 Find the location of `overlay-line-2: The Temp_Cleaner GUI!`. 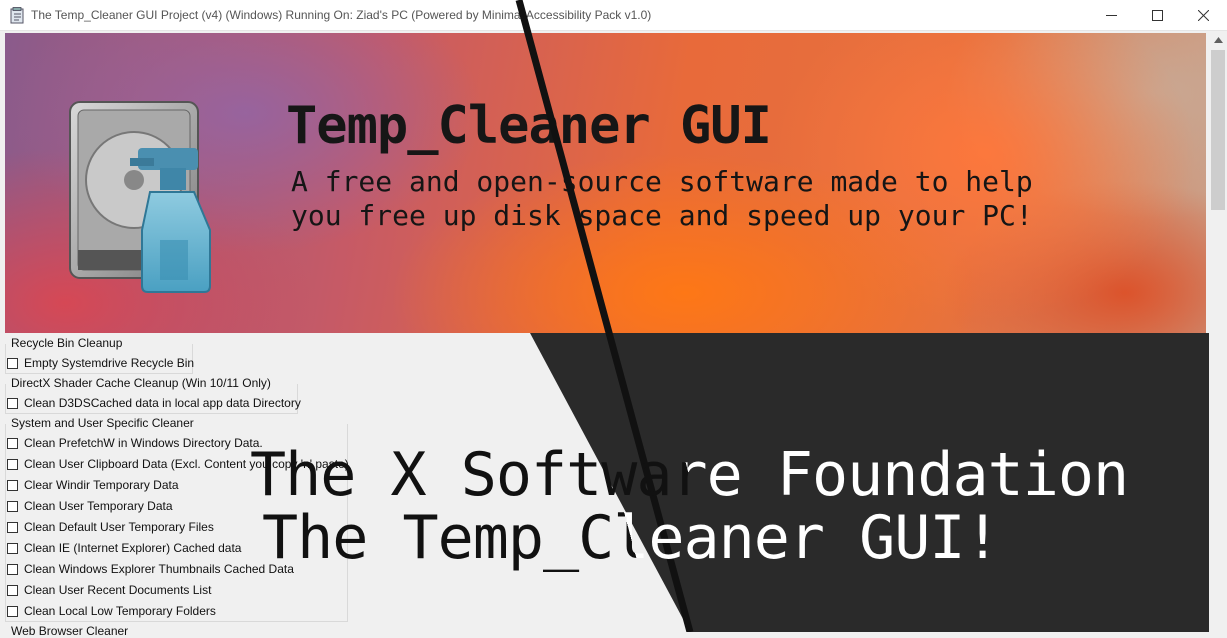

overlay-line-2: The Temp_Cleaner GUI! is located at coordinates (631, 538).